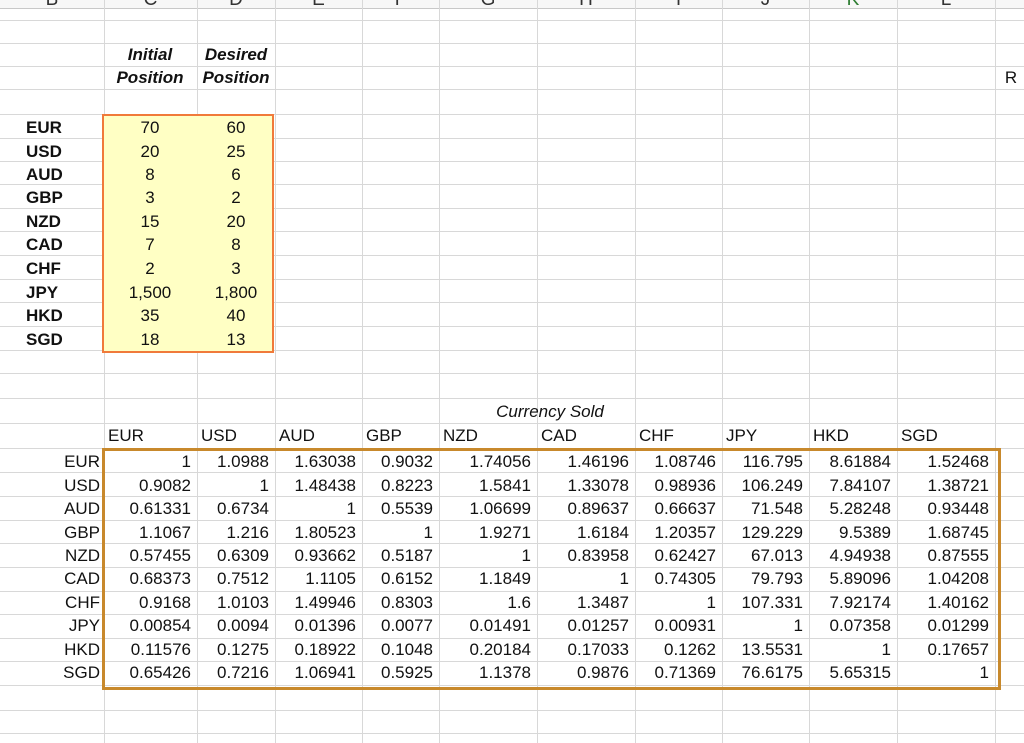 This screenshot has width=1024, height=743. I want to click on rate-cell: 0.18922, so click(315, 649).